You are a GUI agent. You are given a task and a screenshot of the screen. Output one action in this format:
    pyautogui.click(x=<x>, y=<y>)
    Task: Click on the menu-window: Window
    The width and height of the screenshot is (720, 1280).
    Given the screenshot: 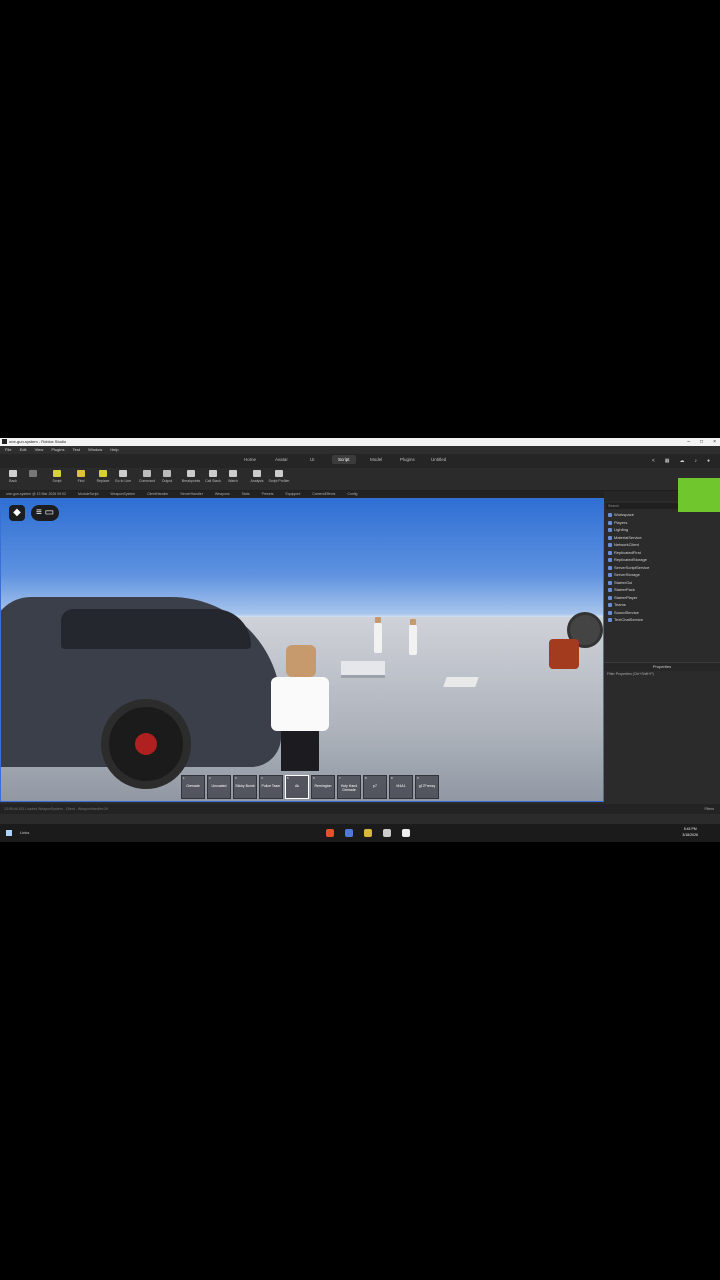 What is the action you would take?
    pyautogui.click(x=95, y=449)
    